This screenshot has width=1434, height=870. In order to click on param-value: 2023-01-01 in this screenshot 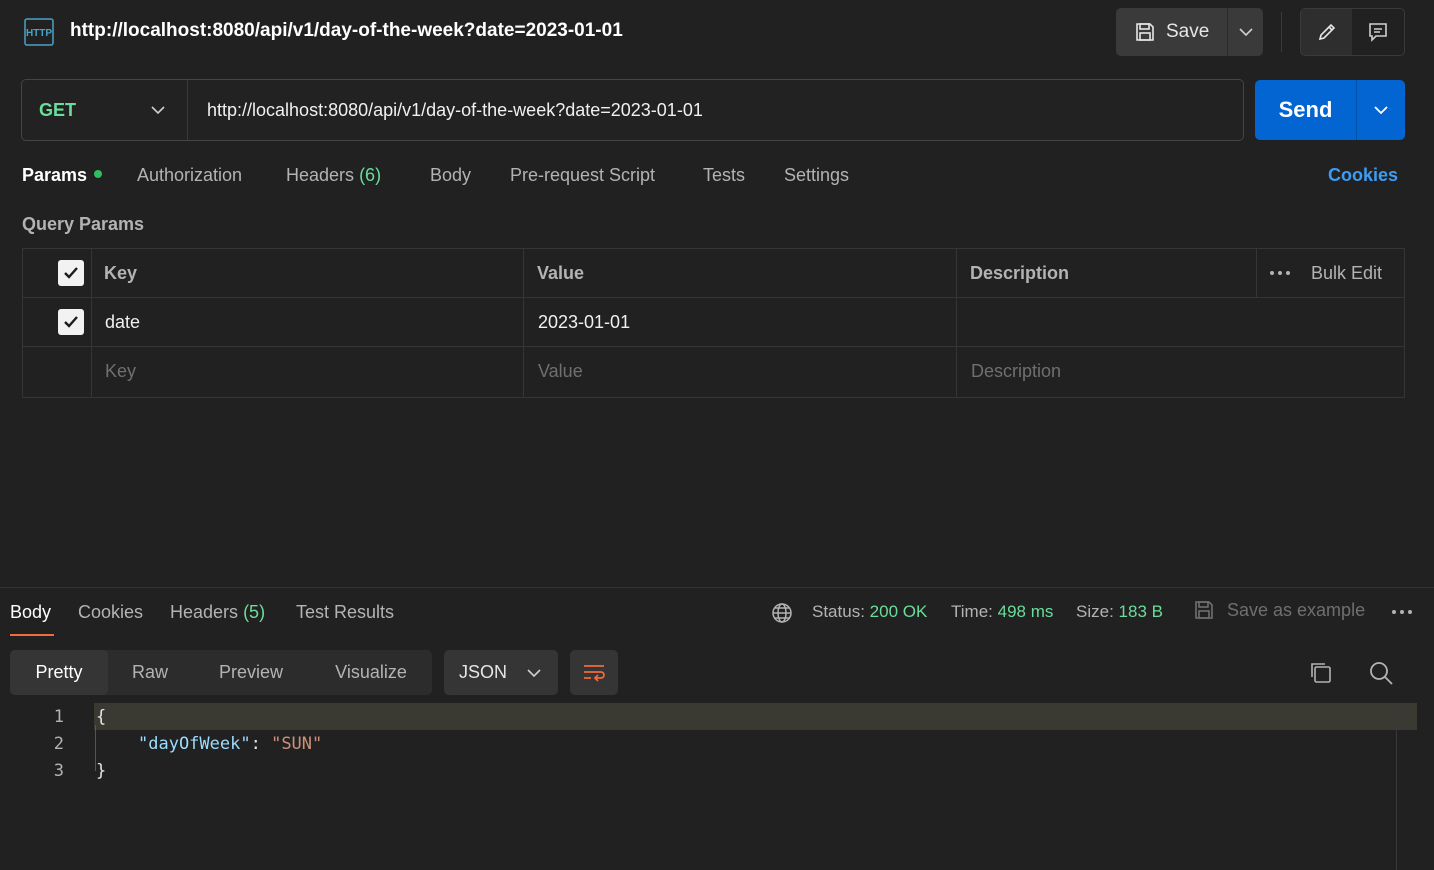, I will do `click(584, 322)`.